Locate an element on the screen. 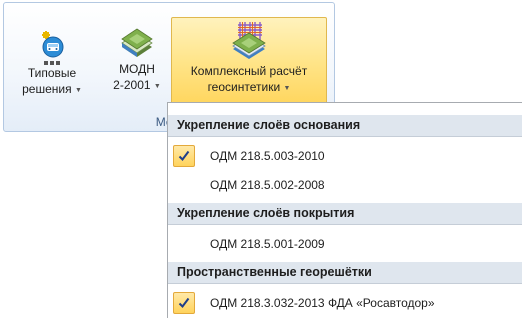 The width and height of the screenshot is (522, 318). menu-item-label: ОДМ 218.5.003-2010 is located at coordinates (267, 156).